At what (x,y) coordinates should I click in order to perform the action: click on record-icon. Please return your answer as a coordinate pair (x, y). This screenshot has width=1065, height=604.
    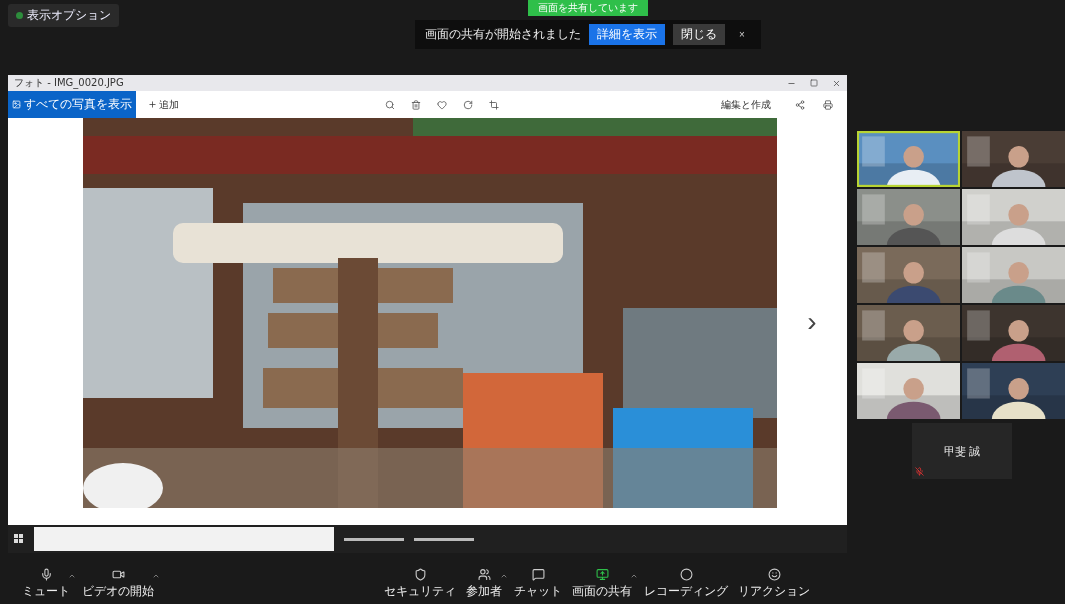
    Looking at the image, I should click on (686, 574).